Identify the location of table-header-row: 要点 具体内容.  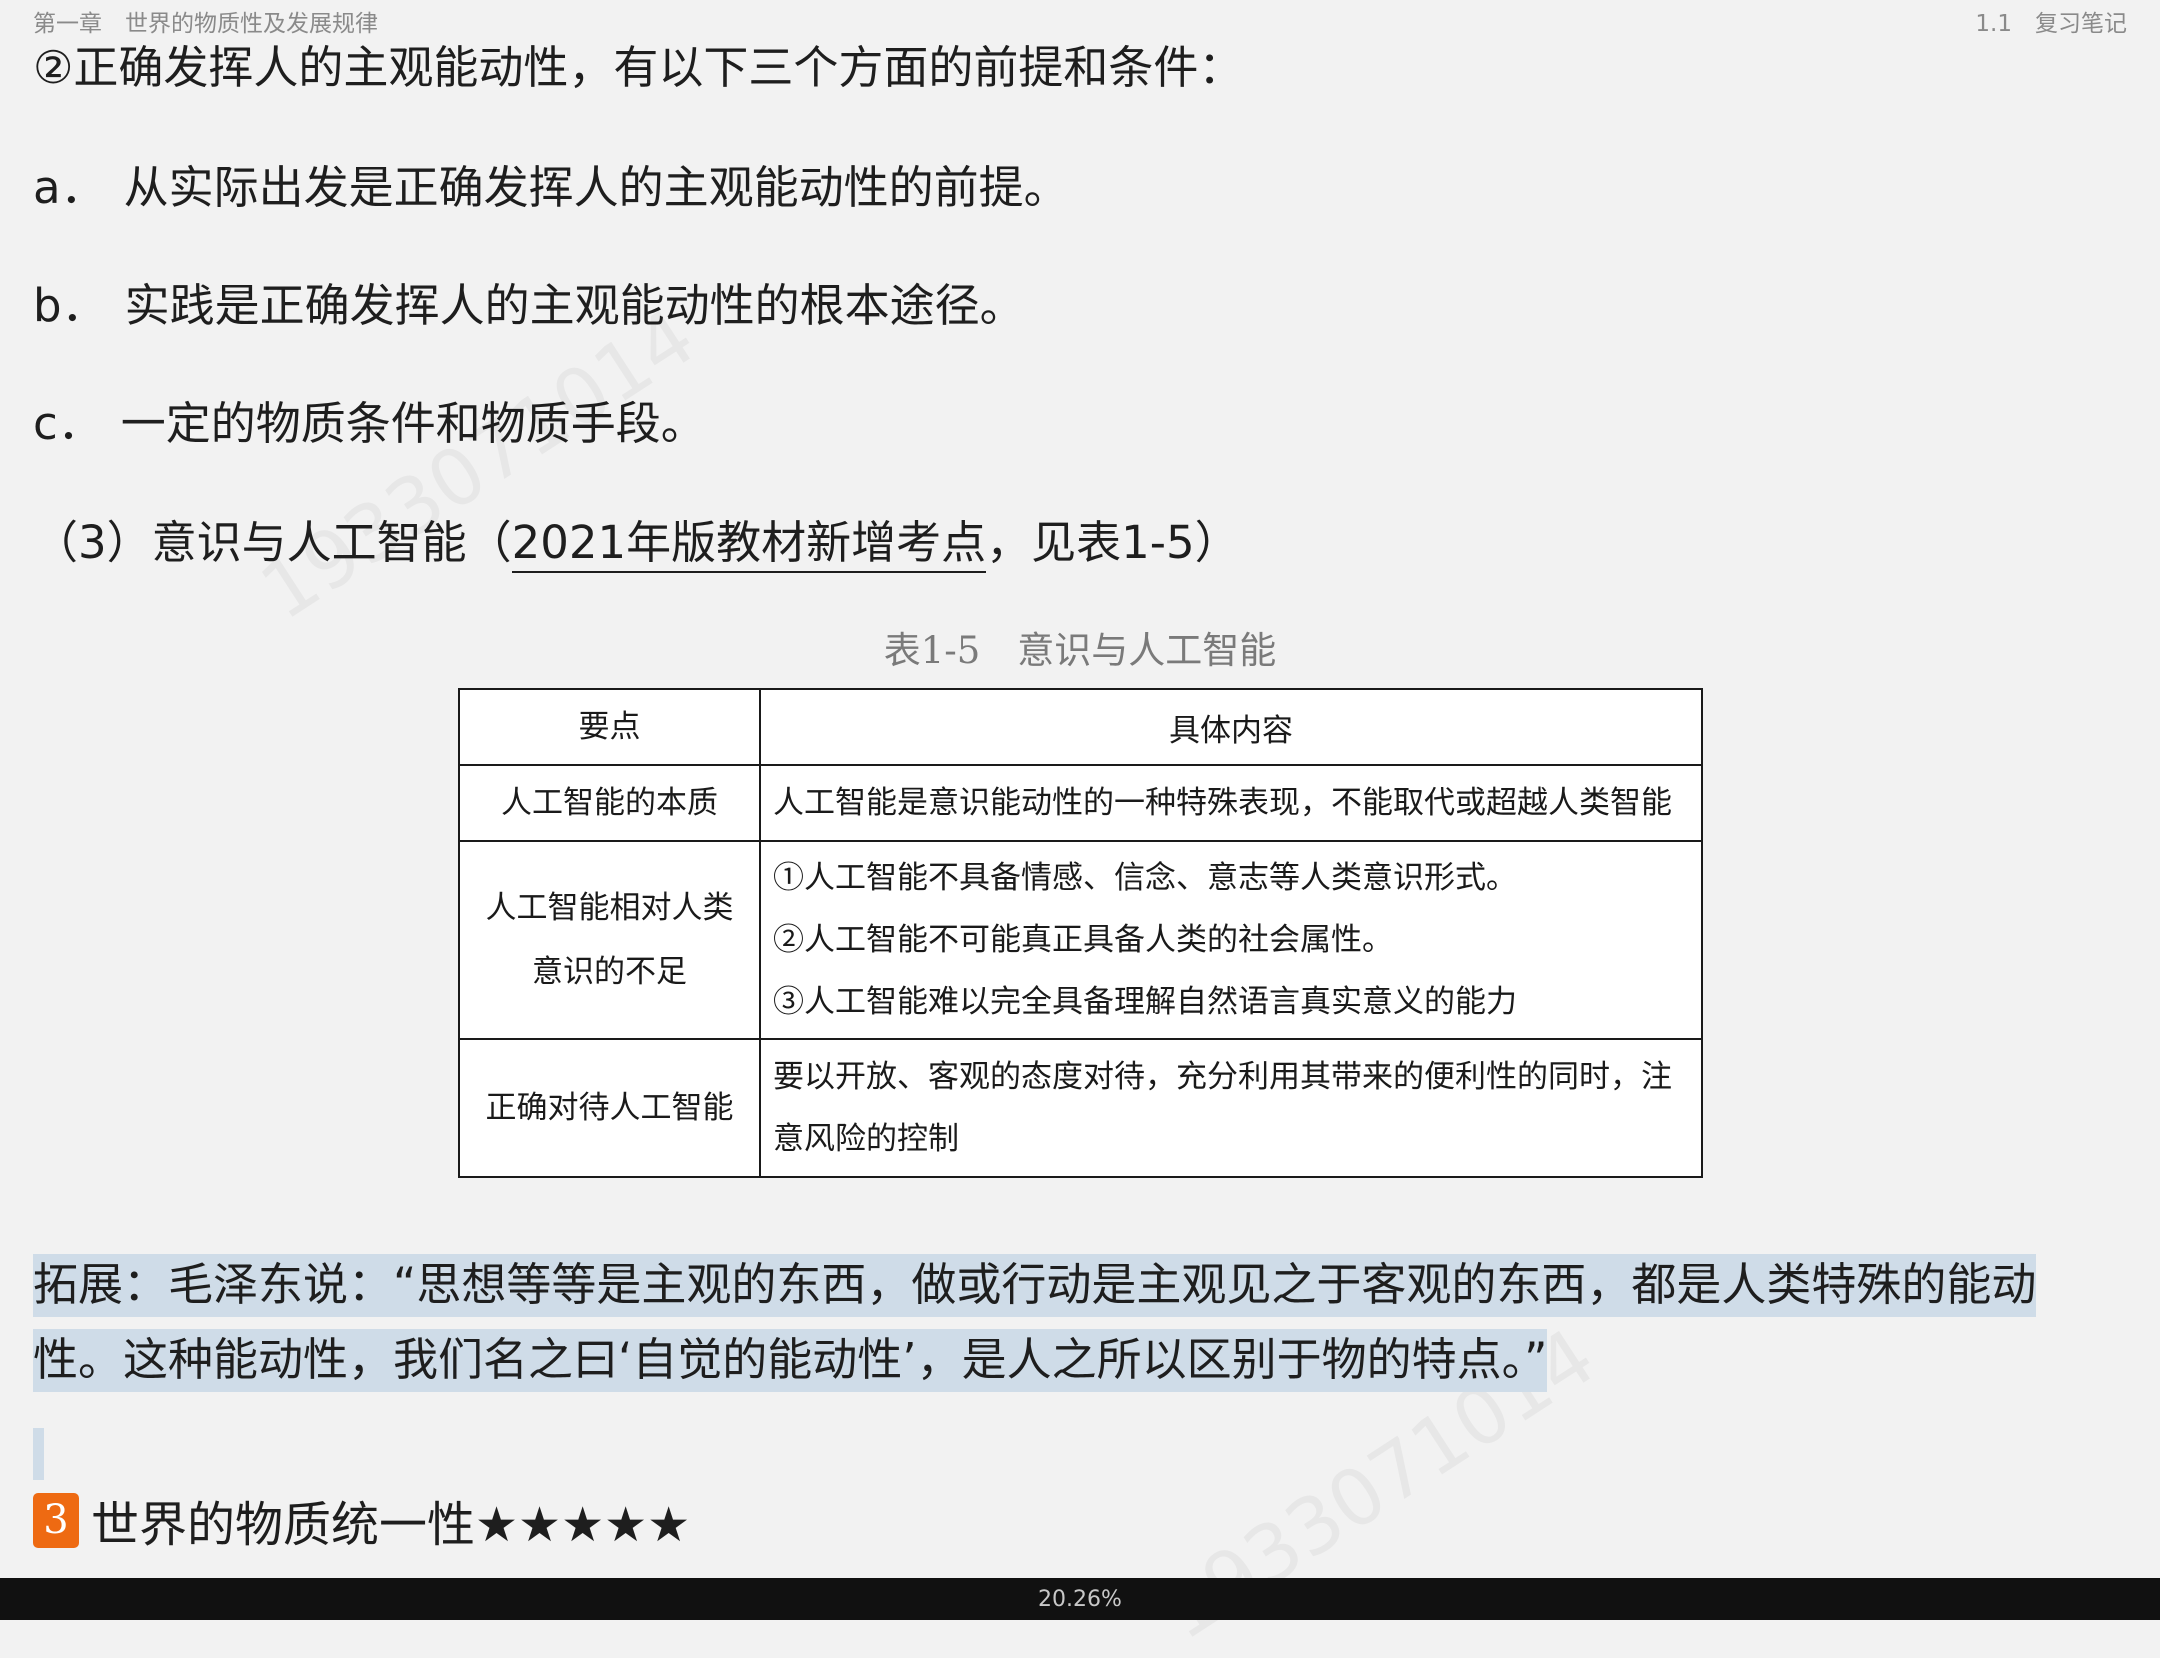
(1080, 727).